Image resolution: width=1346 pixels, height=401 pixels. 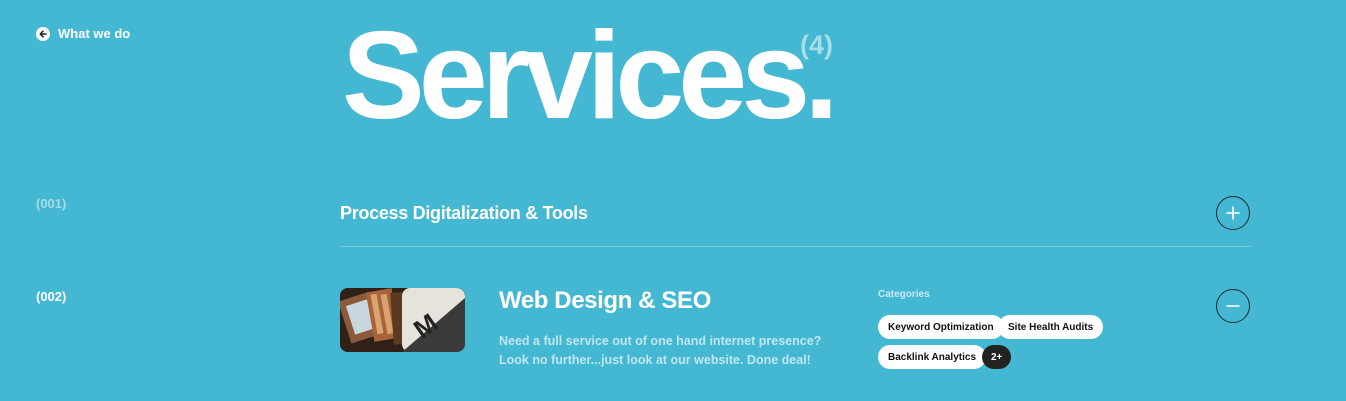 What do you see at coordinates (94, 33) in the screenshot?
I see `back-link-label: What we do` at bounding box center [94, 33].